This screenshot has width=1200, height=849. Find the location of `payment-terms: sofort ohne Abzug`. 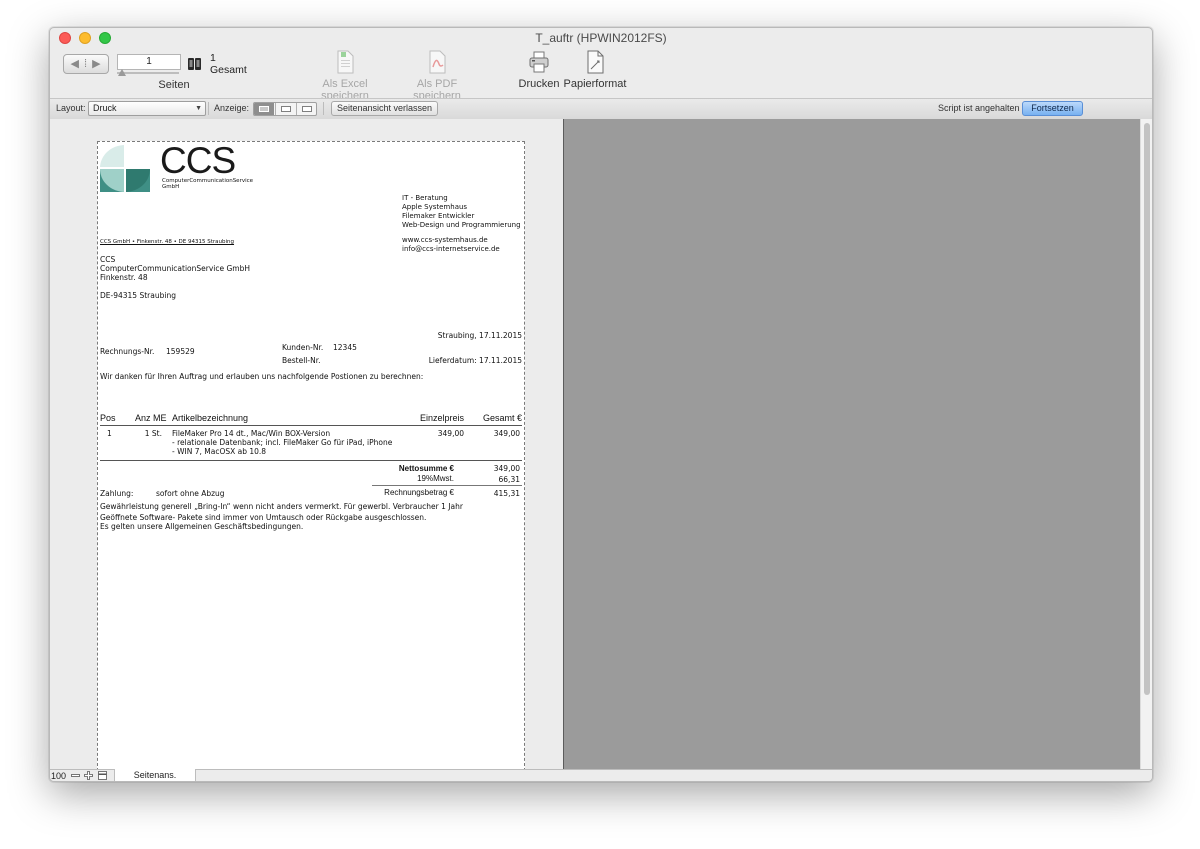

payment-terms: sofort ohne Abzug is located at coordinates (190, 493).